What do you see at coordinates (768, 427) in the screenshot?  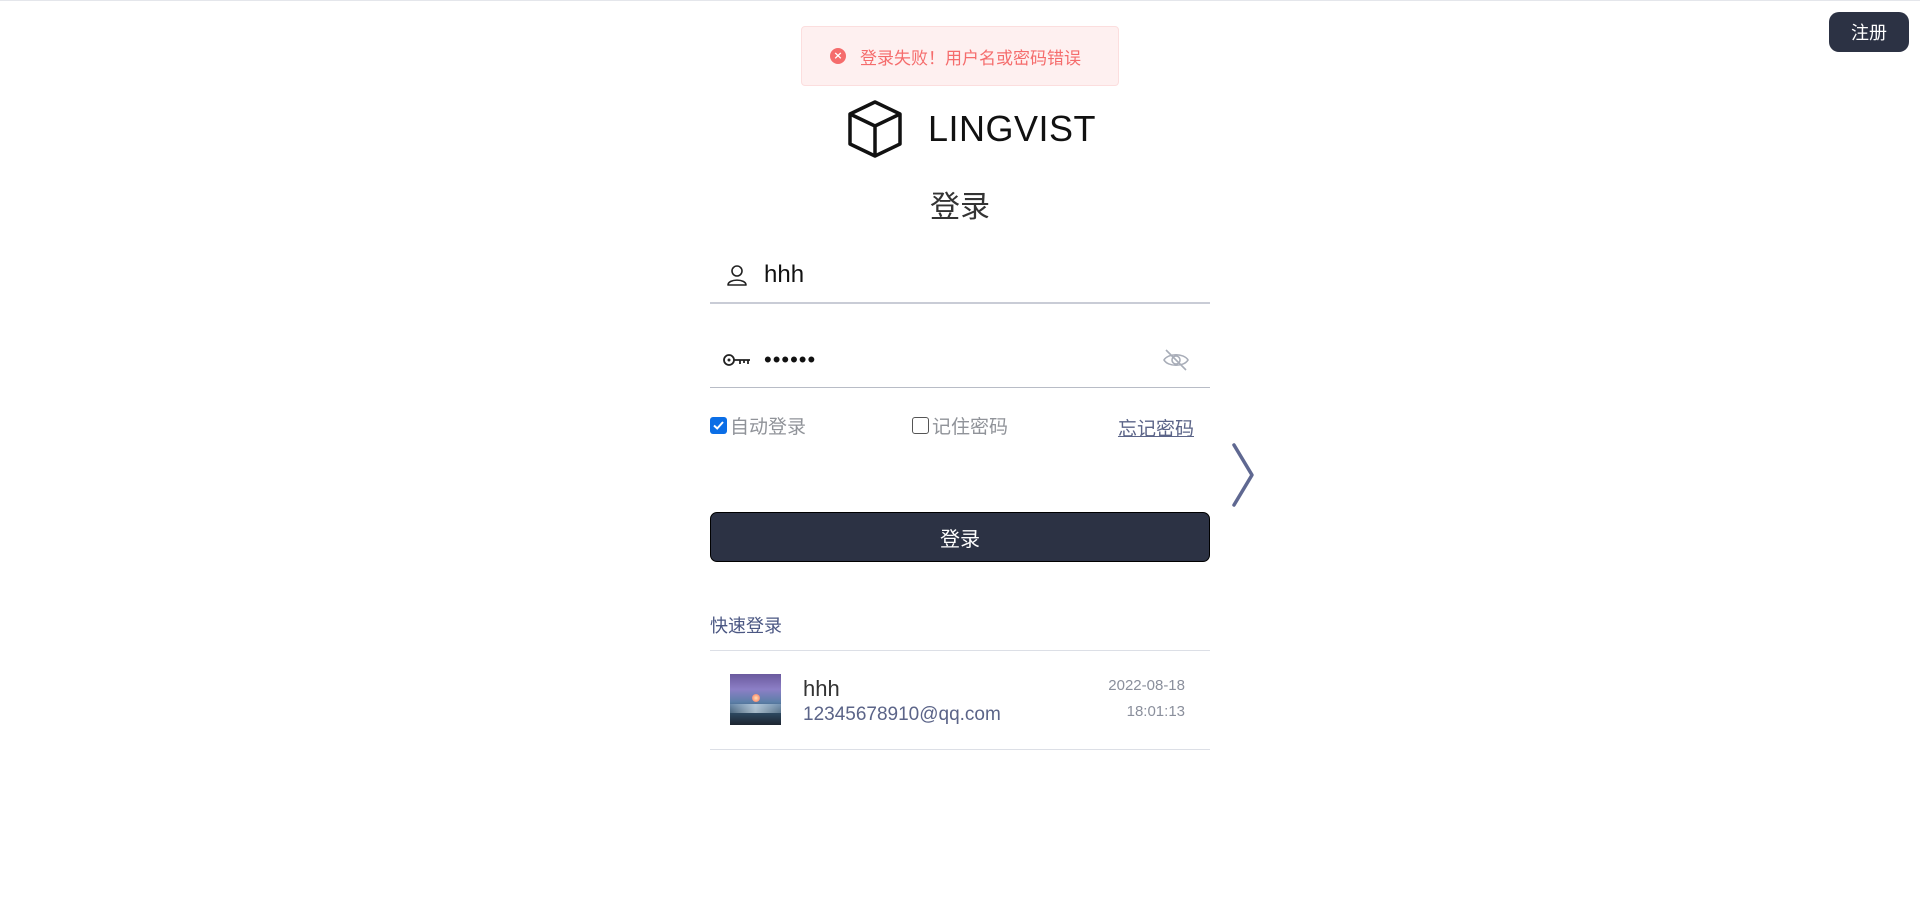 I see `auto-login-label: 自动登录` at bounding box center [768, 427].